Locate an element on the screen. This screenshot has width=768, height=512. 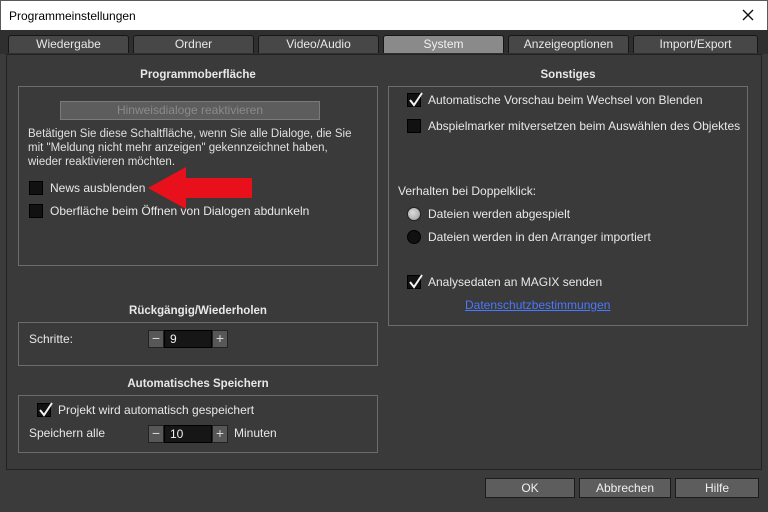
reactivate-dialogs-button: Hinweisdialoge reaktivieren is located at coordinates (190, 110).